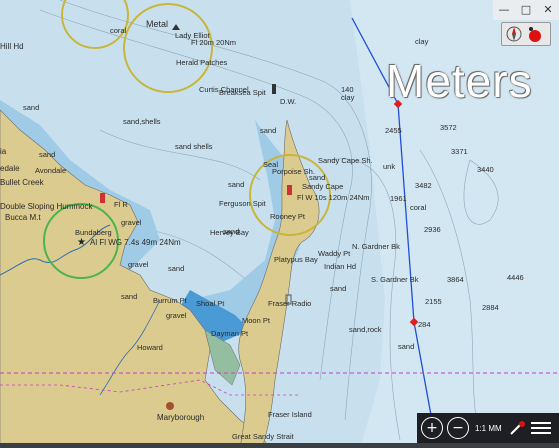  What do you see at coordinates (121, 204) in the screenshot?
I see `label-fl-r: Fl R` at bounding box center [121, 204].